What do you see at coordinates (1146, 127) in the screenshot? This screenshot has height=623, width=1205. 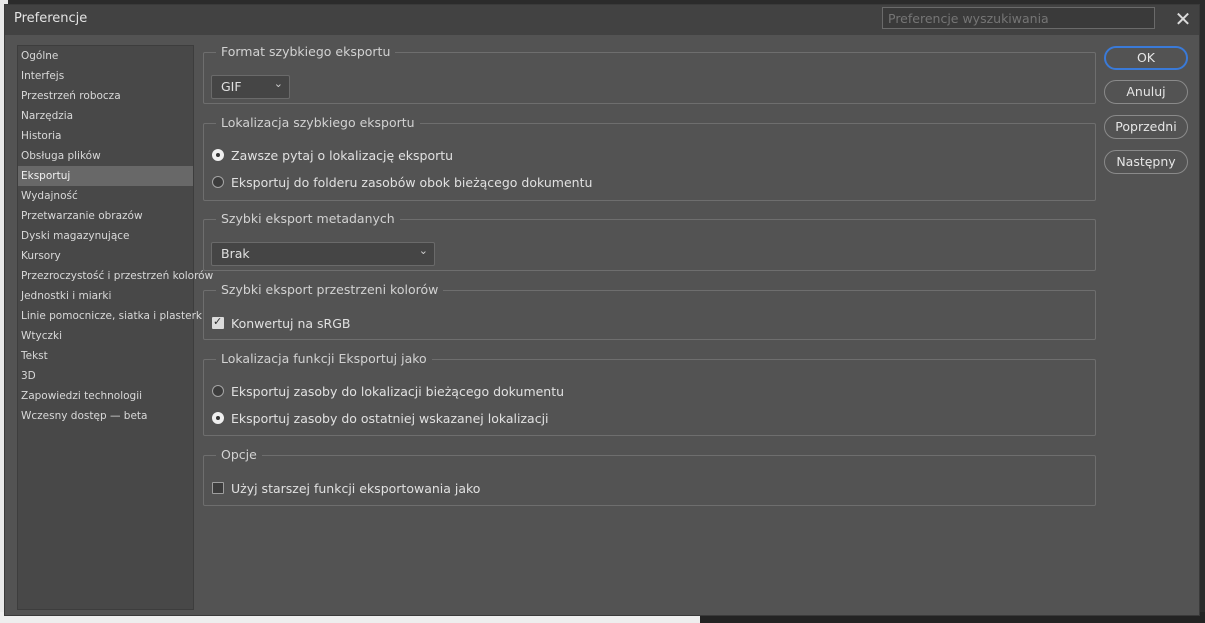 I see `previous-button: Poprzedni` at bounding box center [1146, 127].